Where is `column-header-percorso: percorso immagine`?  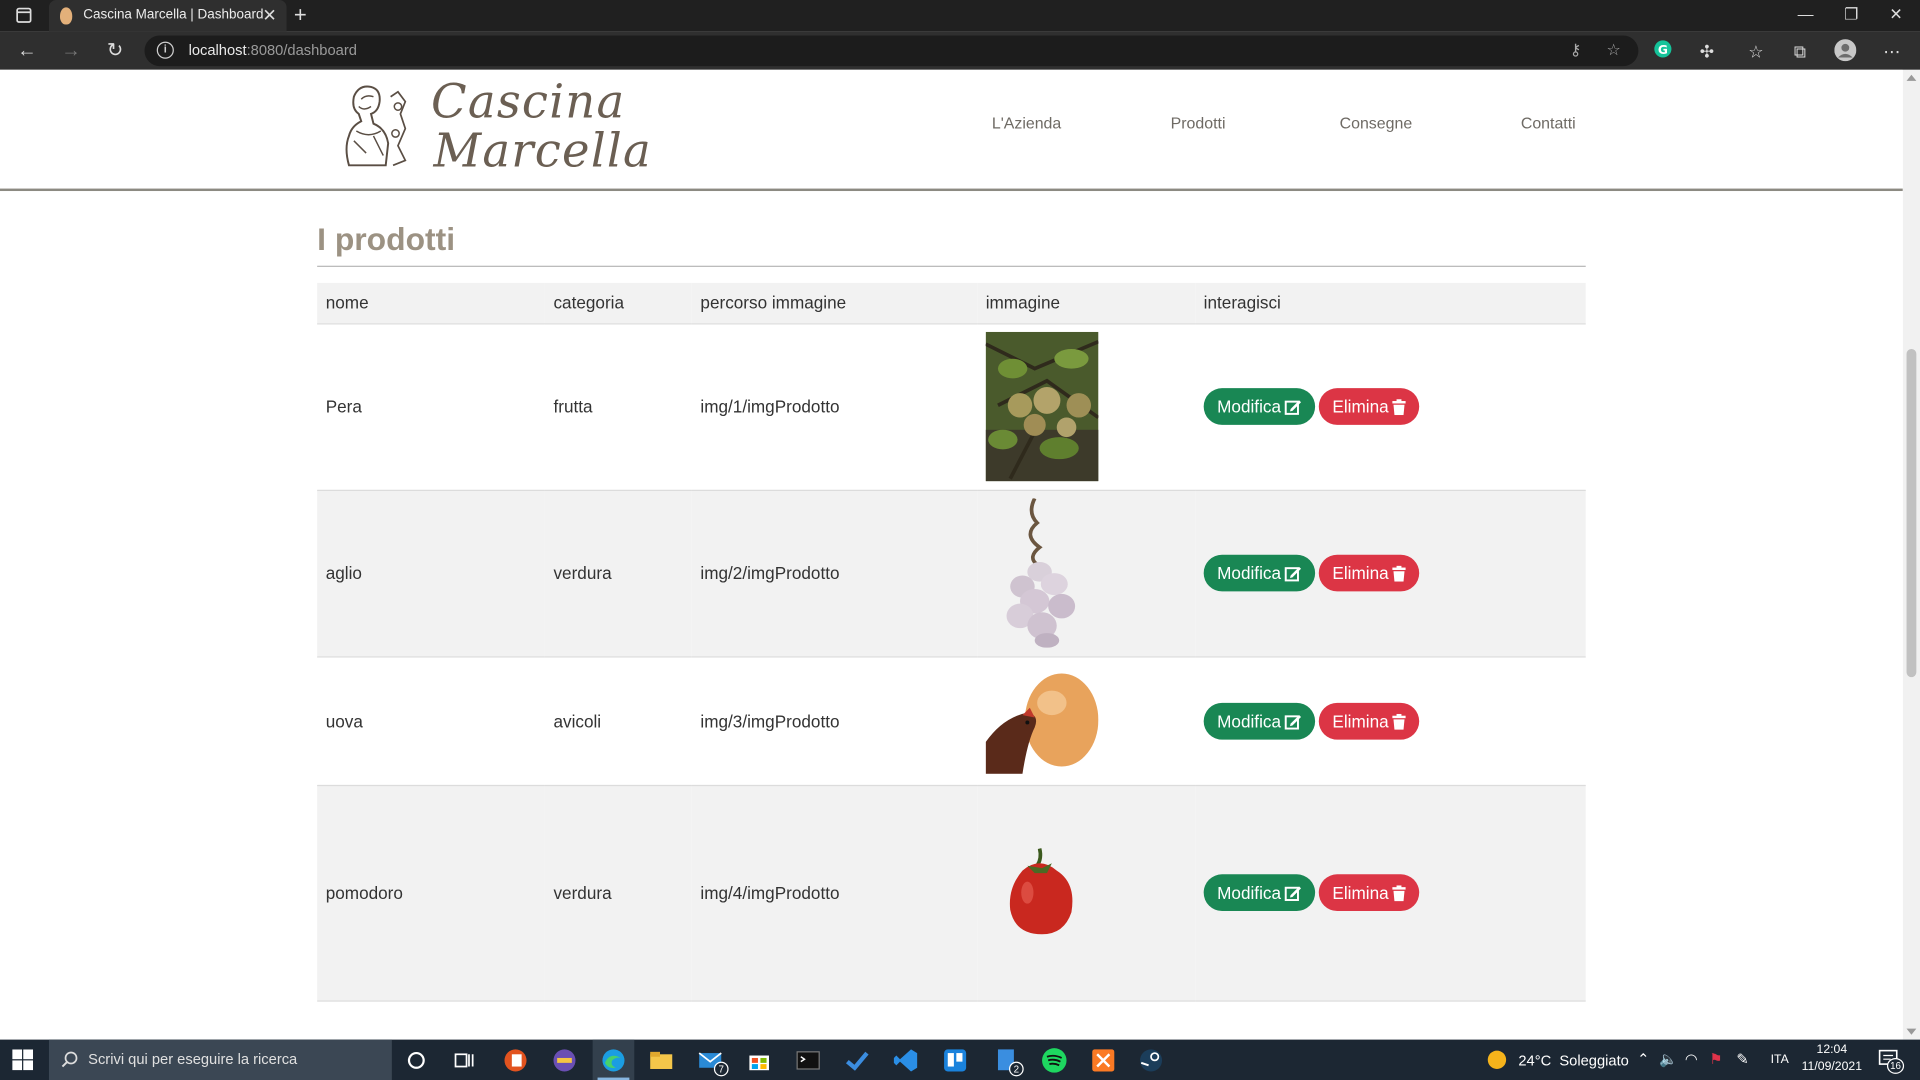 column-header-percorso: percorso immagine is located at coordinates (834, 303).